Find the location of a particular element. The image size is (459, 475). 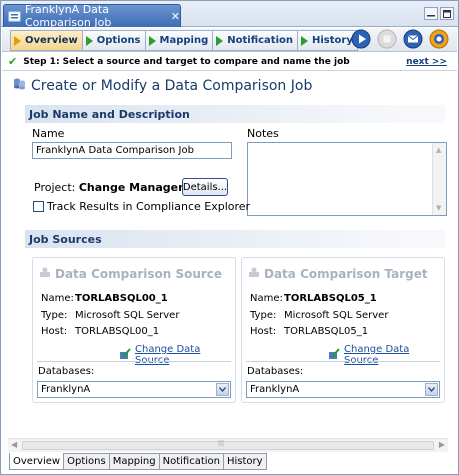

bottom-tab-overview: Overview is located at coordinates (37, 461).